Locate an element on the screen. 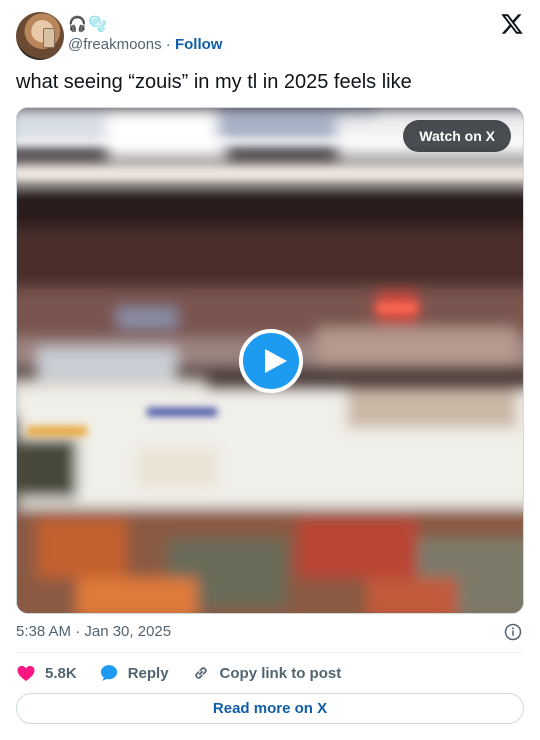 This screenshot has height=740, width=540. watch-on-x-button: Watch on X is located at coordinates (457, 136).